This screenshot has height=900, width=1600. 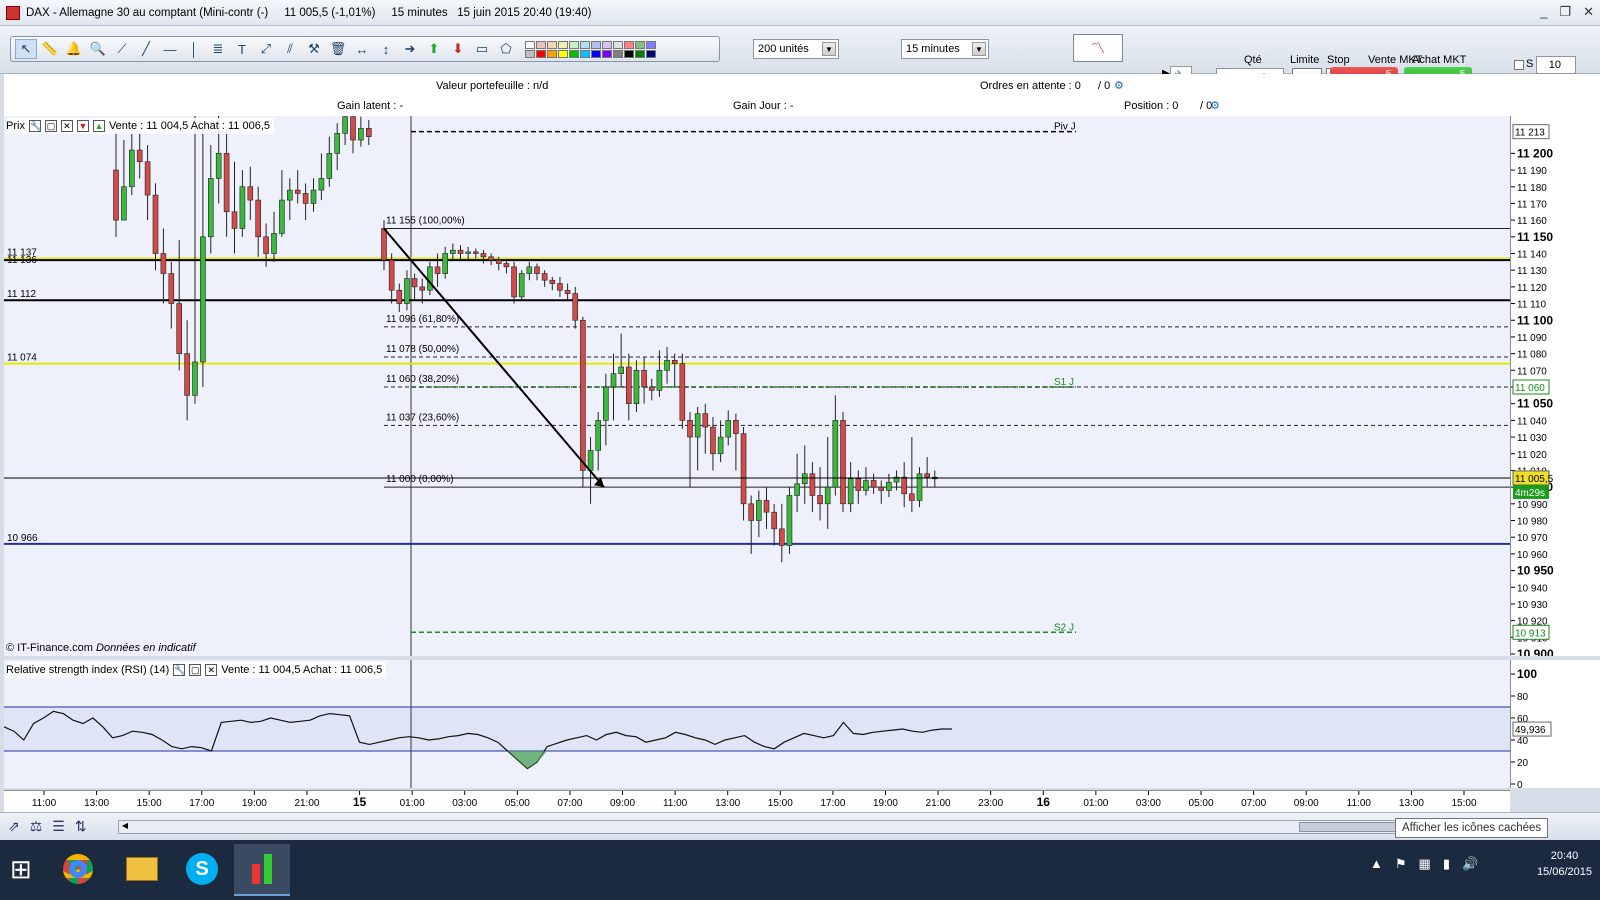 What do you see at coordinates (26, 49) in the screenshot?
I see `pointer-tool-icon: ↖` at bounding box center [26, 49].